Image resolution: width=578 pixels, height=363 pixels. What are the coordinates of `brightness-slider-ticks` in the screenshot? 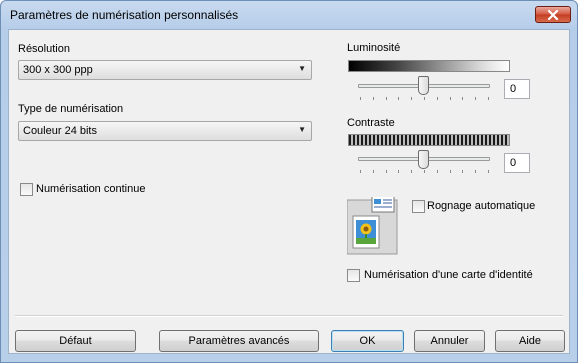 It's located at (425, 99).